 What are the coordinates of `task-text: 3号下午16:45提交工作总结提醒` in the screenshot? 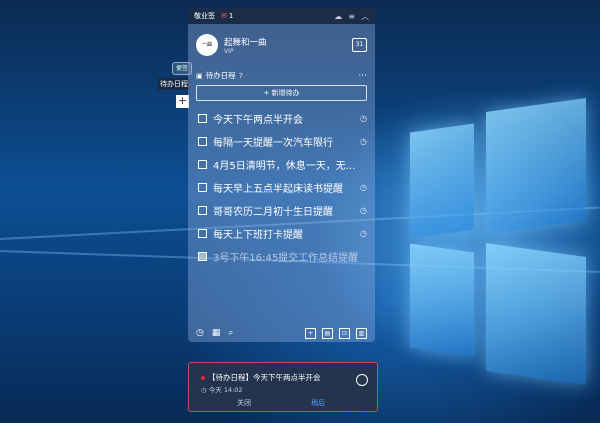 It's located at (286, 258).